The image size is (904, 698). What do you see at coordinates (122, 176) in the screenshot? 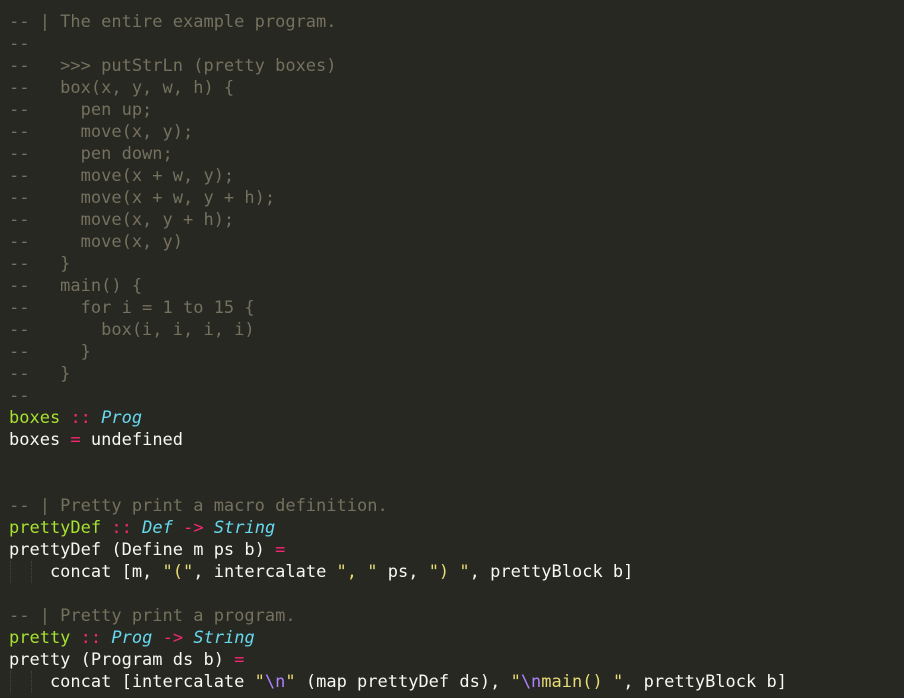
I see `comment-token: -- move(x + w, y);` at bounding box center [122, 176].